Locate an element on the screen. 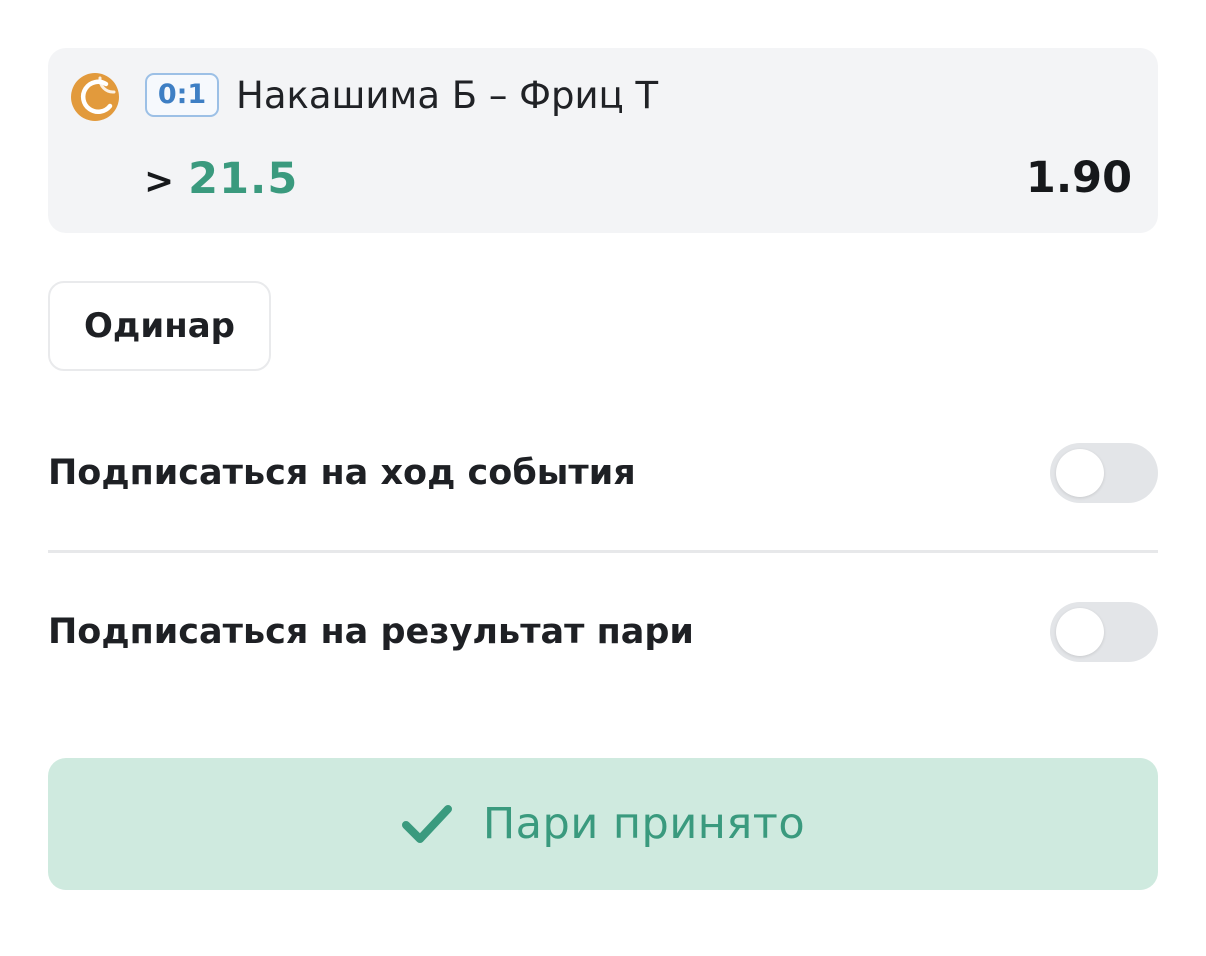 Image resolution: width=1206 pixels, height=956 pixels. odds-value: 1.90 is located at coordinates (1078, 178).